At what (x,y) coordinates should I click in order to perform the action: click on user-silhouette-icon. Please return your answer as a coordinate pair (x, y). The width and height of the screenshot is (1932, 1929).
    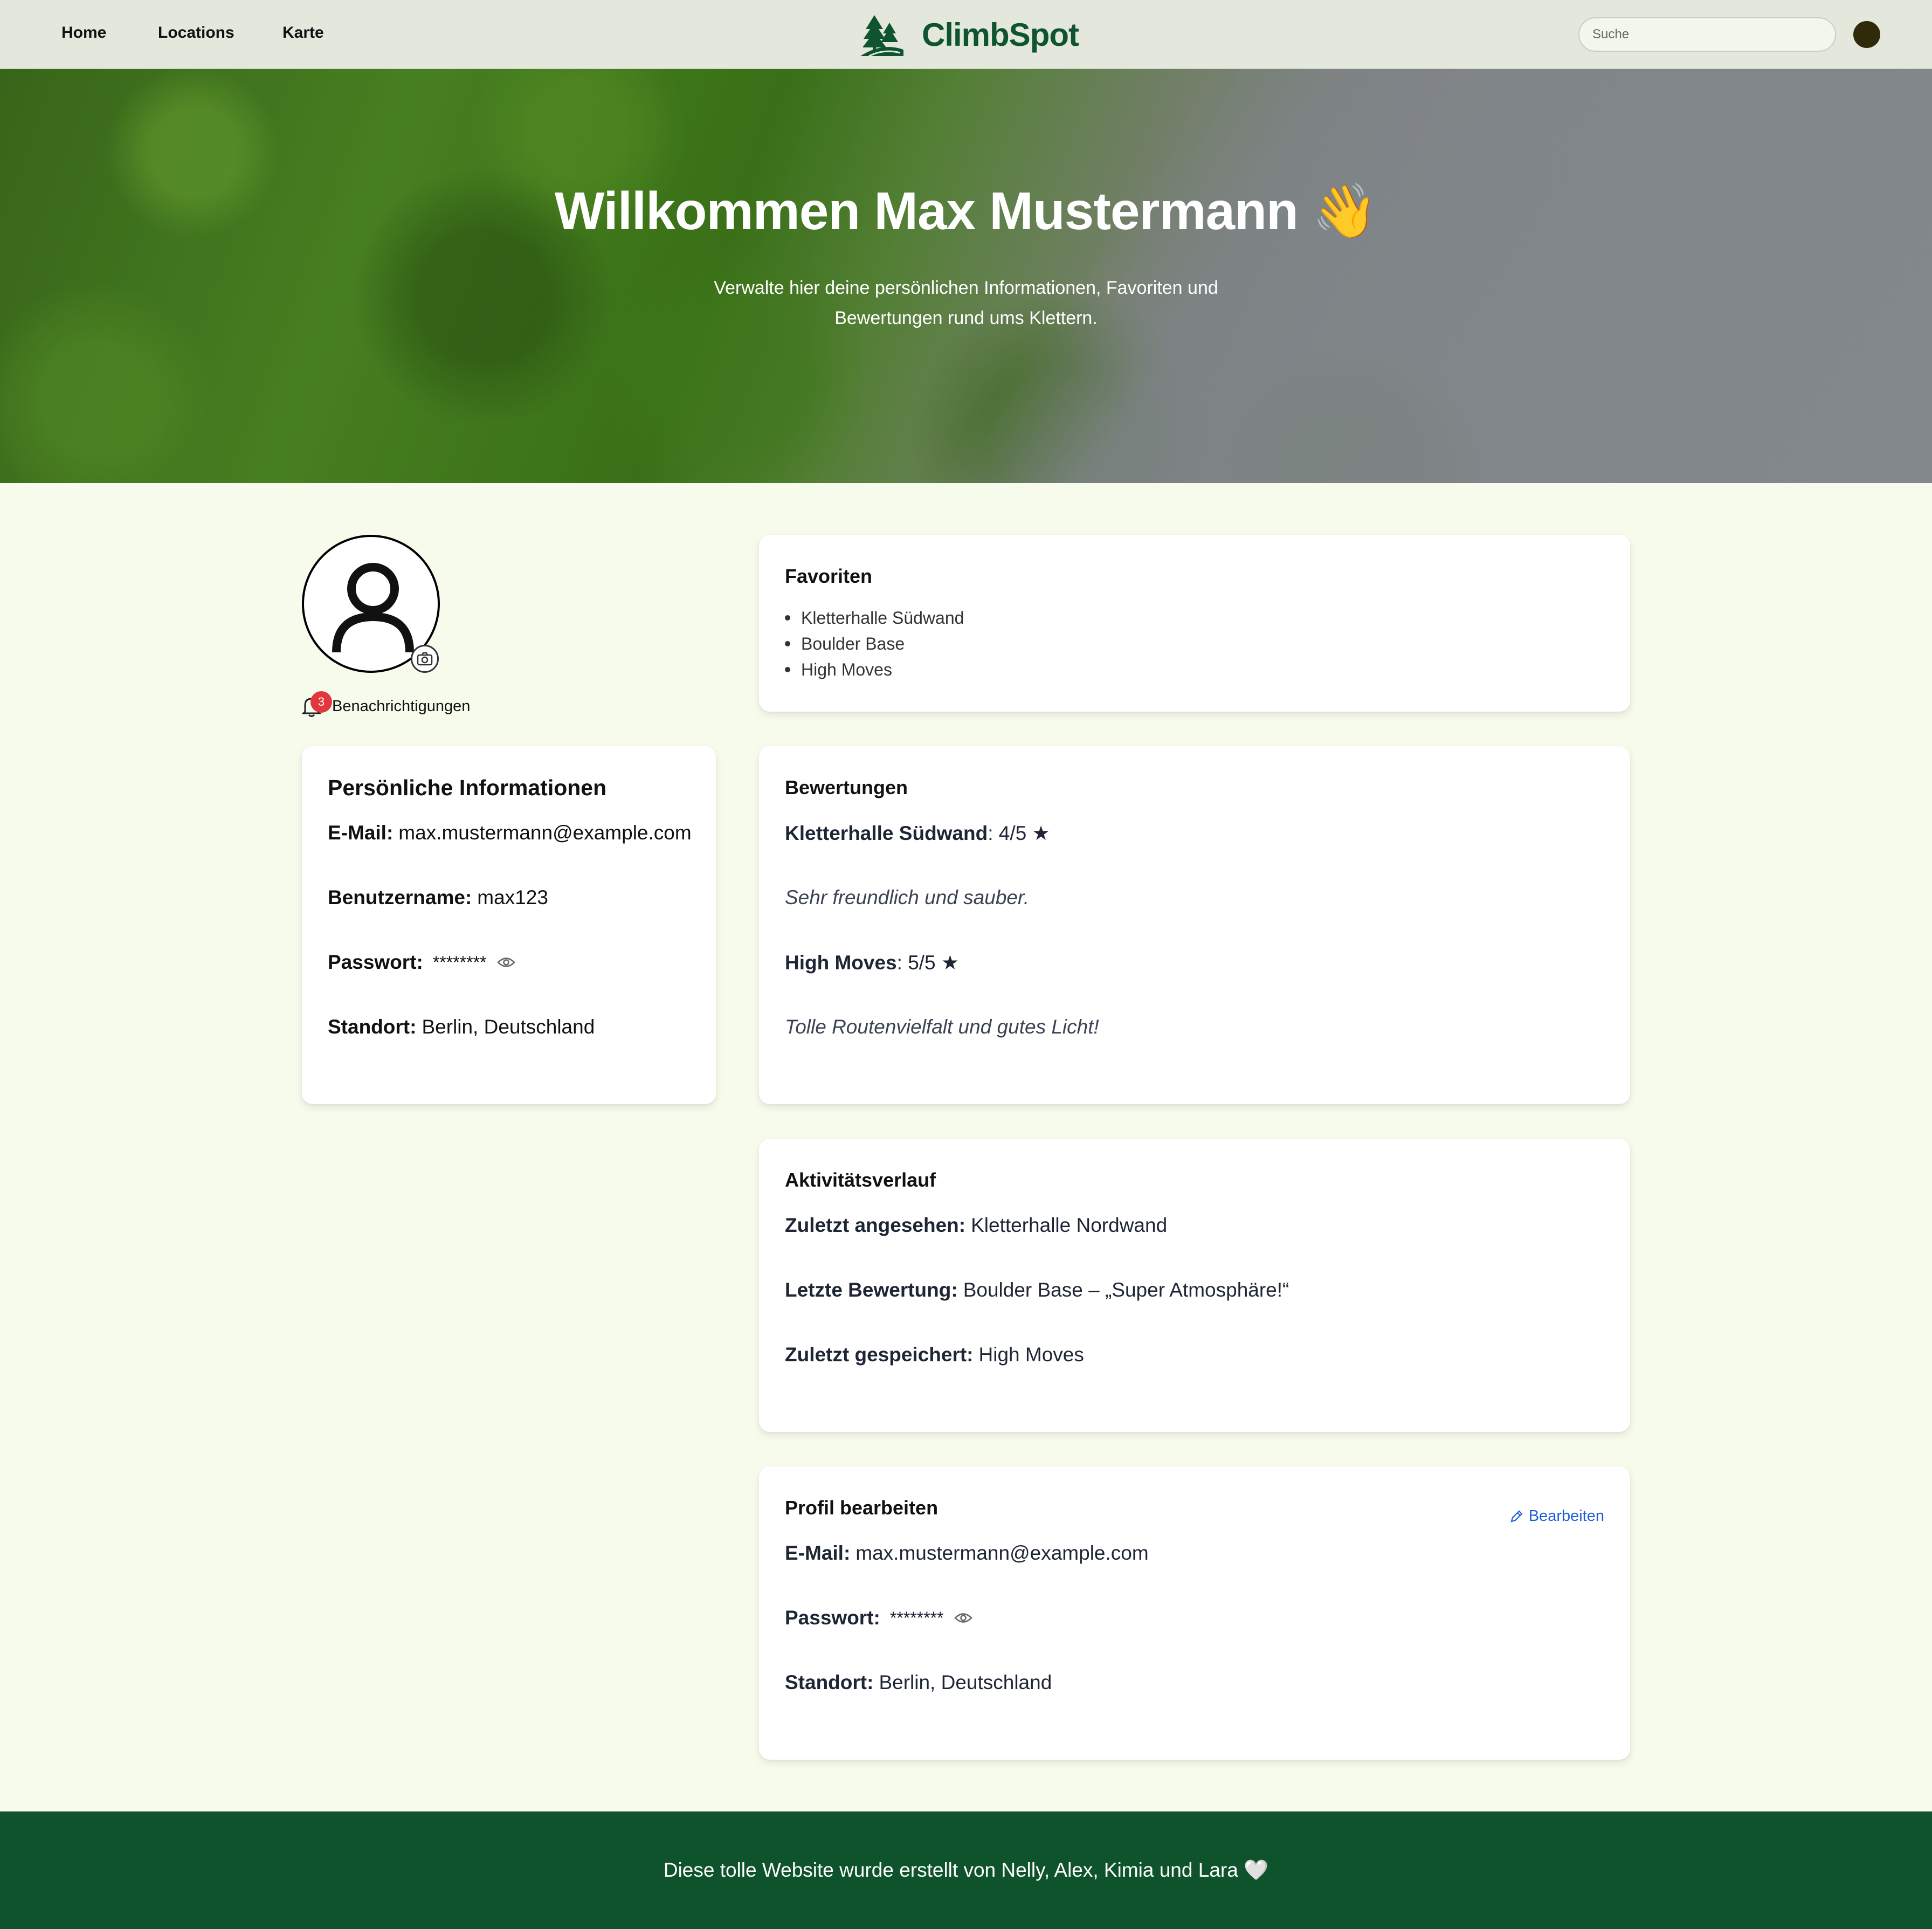
    Looking at the image, I should click on (373, 608).